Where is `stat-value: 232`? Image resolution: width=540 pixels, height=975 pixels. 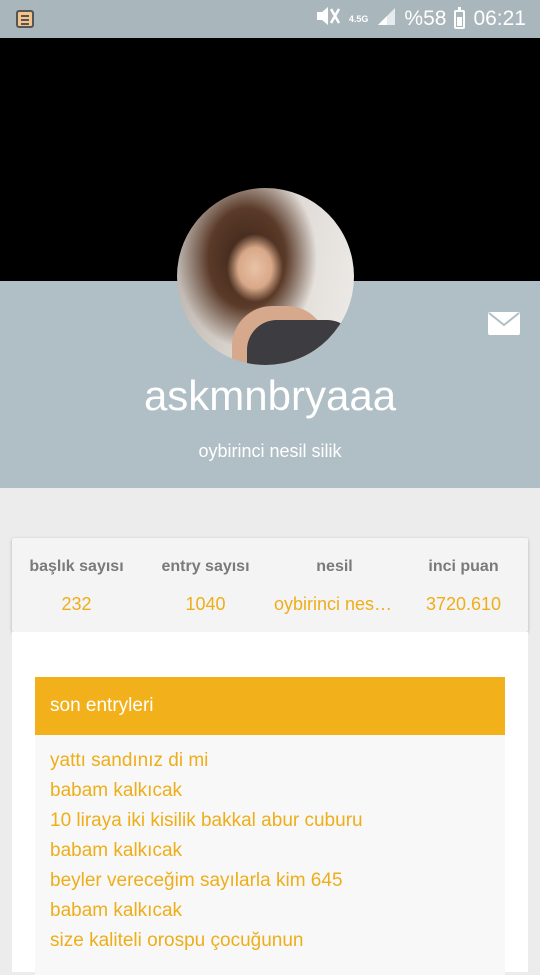 stat-value: 232 is located at coordinates (76, 604).